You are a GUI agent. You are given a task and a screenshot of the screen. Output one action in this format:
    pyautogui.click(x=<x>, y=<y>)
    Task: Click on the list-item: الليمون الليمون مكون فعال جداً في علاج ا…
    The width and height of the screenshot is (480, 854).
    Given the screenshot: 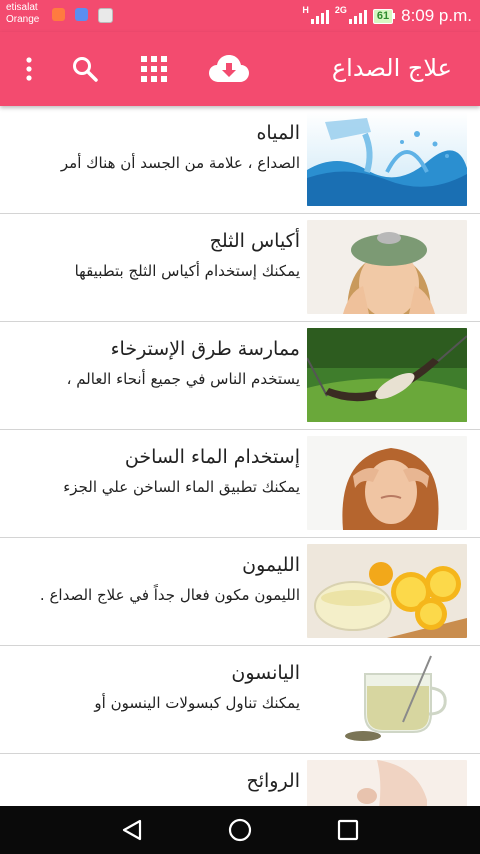 What is the action you would take?
    pyautogui.click(x=240, y=592)
    